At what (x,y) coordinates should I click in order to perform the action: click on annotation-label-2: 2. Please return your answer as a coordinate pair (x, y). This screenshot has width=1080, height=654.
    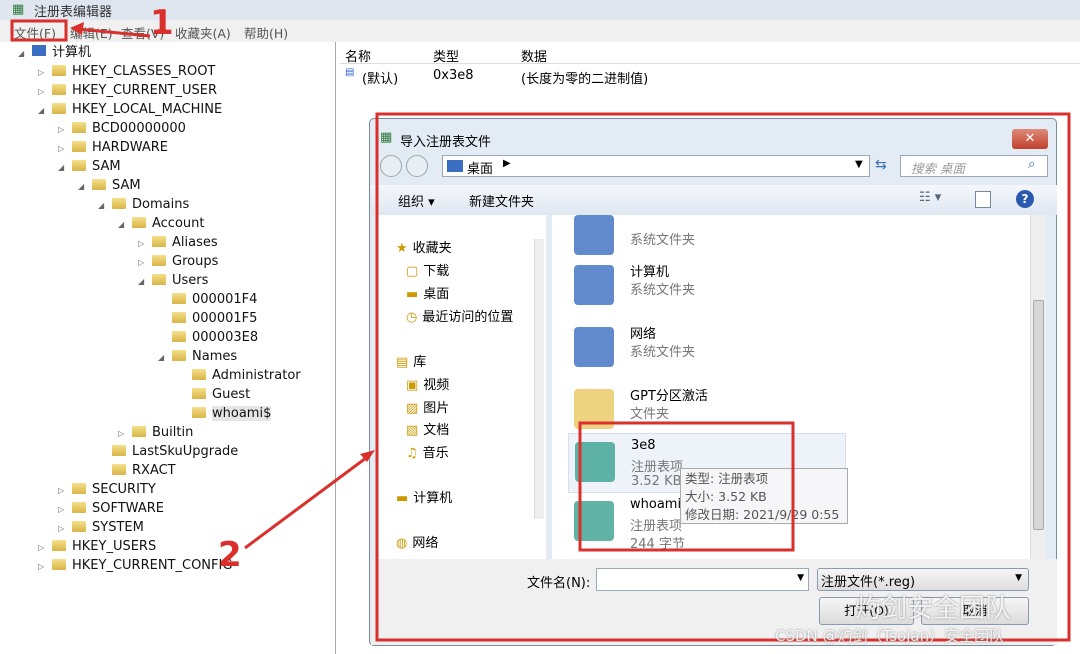
    Looking at the image, I should click on (230, 555).